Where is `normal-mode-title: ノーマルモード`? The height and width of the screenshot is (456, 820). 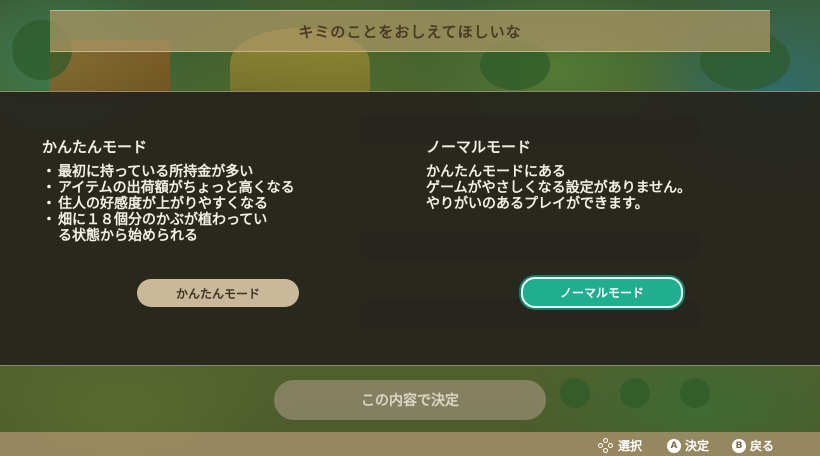 normal-mode-title: ノーマルモード is located at coordinates (479, 147).